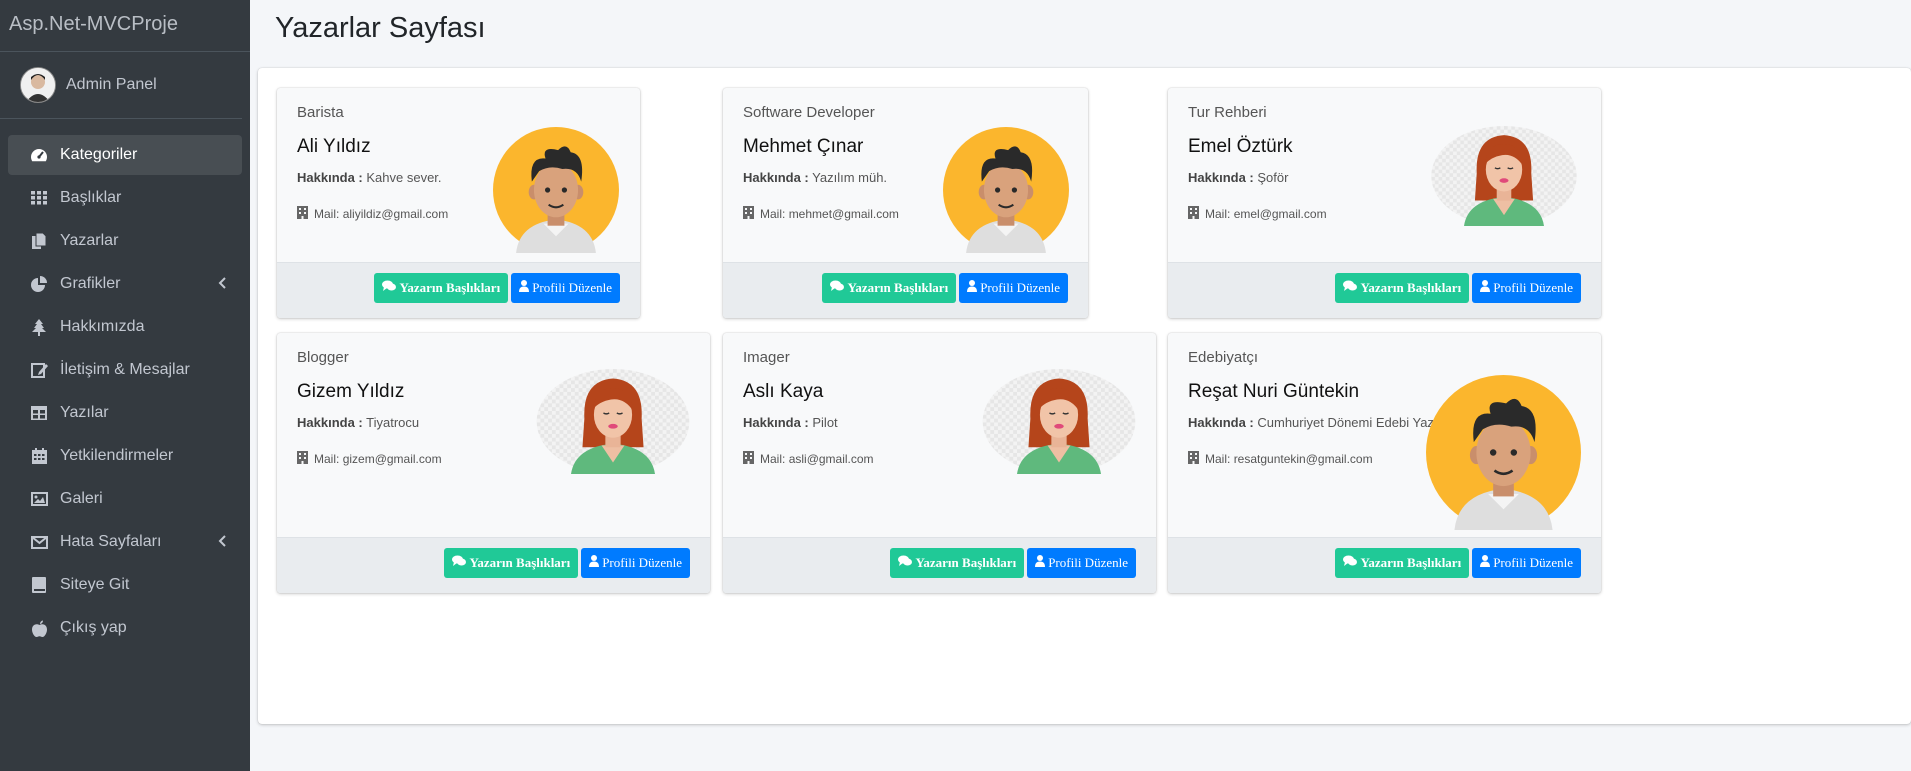 The height and width of the screenshot is (771, 1911). Describe the element at coordinates (392, 459) in the screenshot. I see `mail-value: gizem@gmail.com` at that location.